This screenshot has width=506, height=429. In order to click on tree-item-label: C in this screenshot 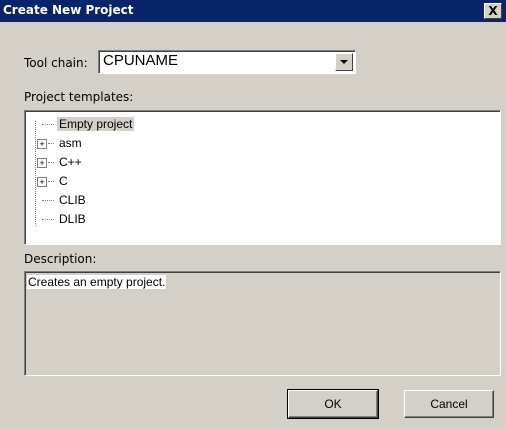, I will do `click(63, 181)`.